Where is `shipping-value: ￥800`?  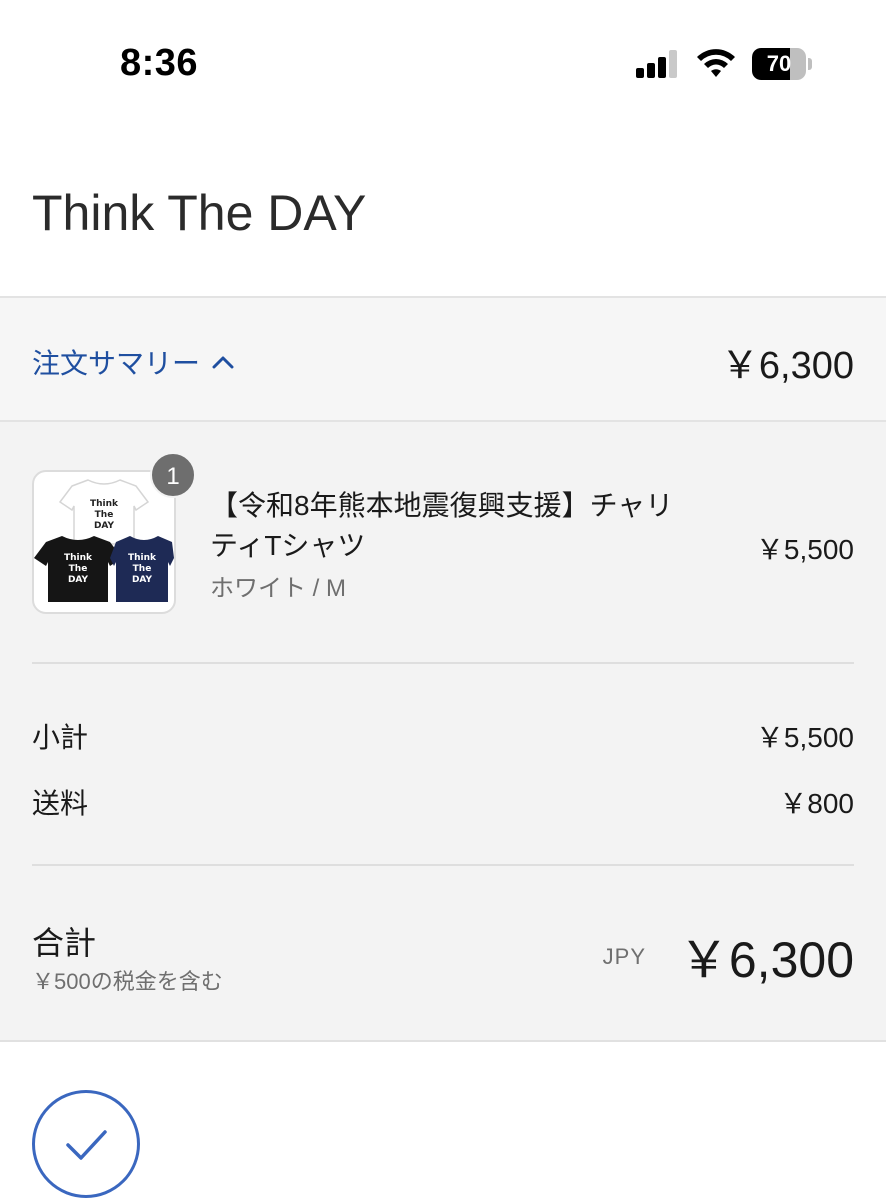
shipping-value: ￥800 is located at coordinates (816, 803).